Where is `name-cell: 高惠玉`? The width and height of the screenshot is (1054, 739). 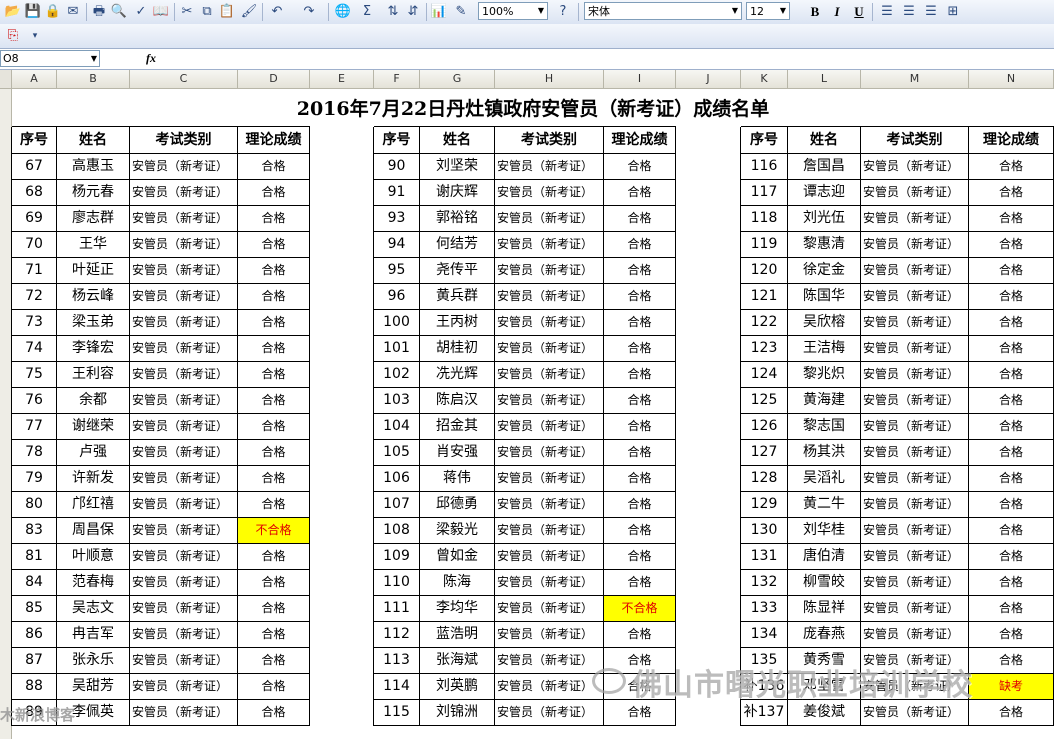 name-cell: 高惠玉 is located at coordinates (93, 167).